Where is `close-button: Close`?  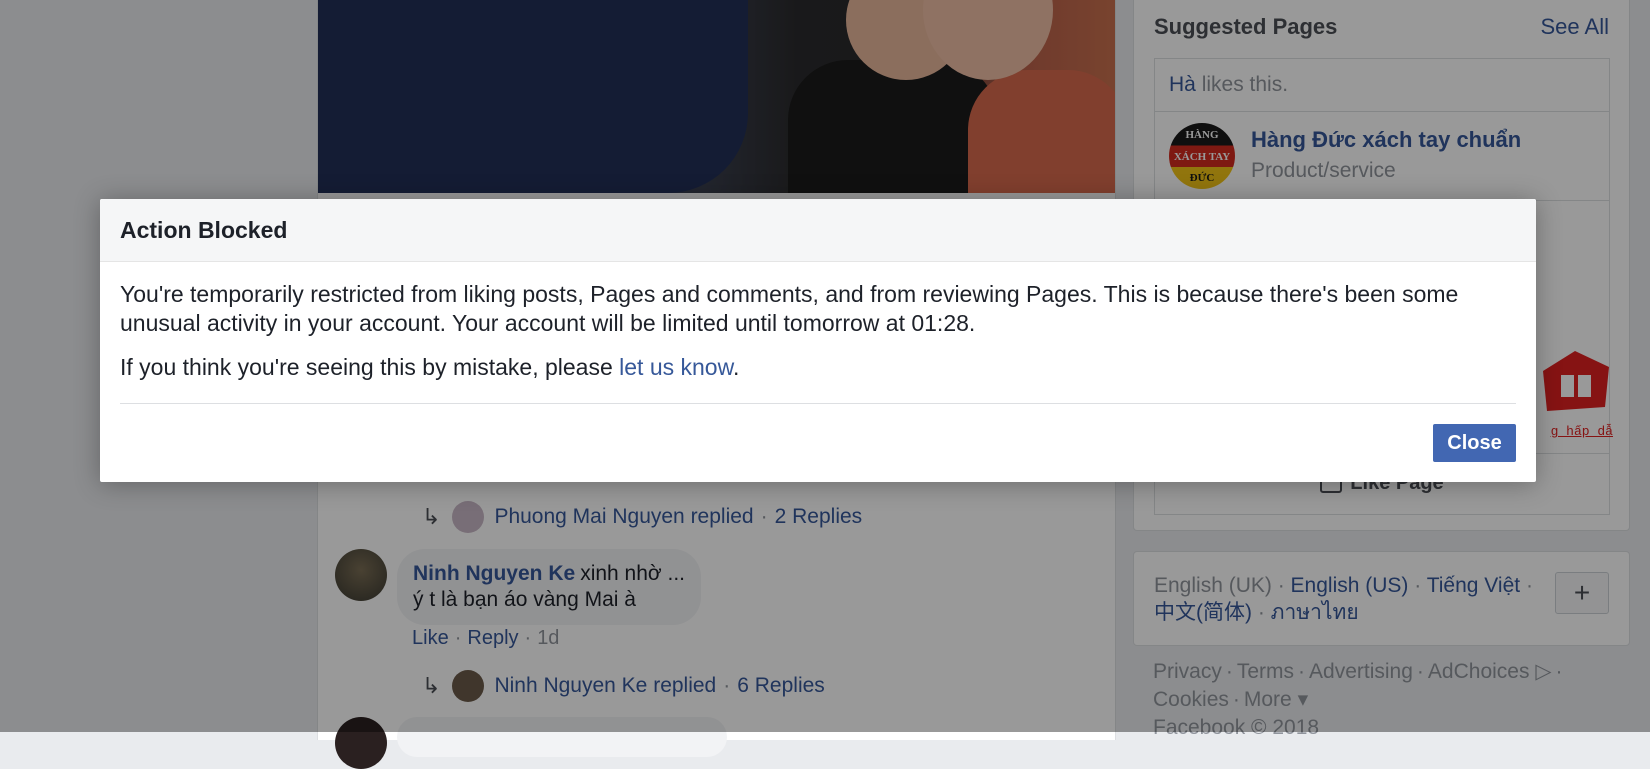 close-button: Close is located at coordinates (1474, 443).